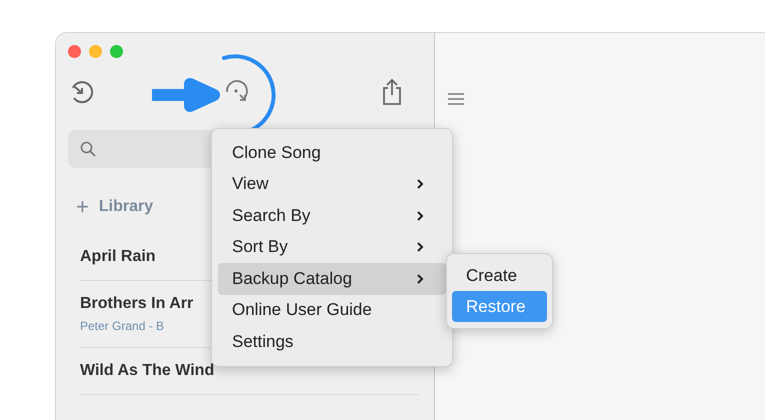 The height and width of the screenshot is (420, 765). I want to click on menu-item: Settings, so click(332, 342).